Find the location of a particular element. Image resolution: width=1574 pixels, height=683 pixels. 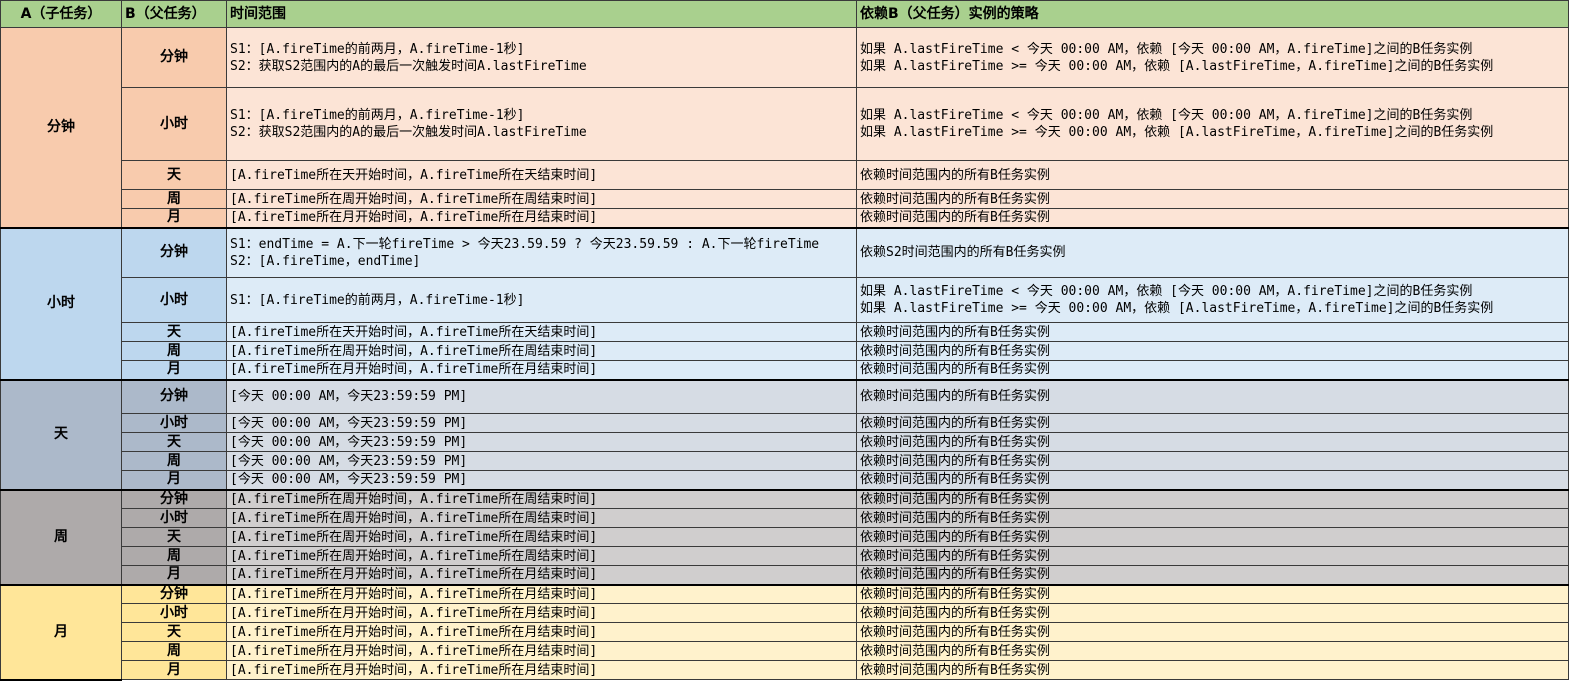

a-task-cell: 天 is located at coordinates (61, 435).